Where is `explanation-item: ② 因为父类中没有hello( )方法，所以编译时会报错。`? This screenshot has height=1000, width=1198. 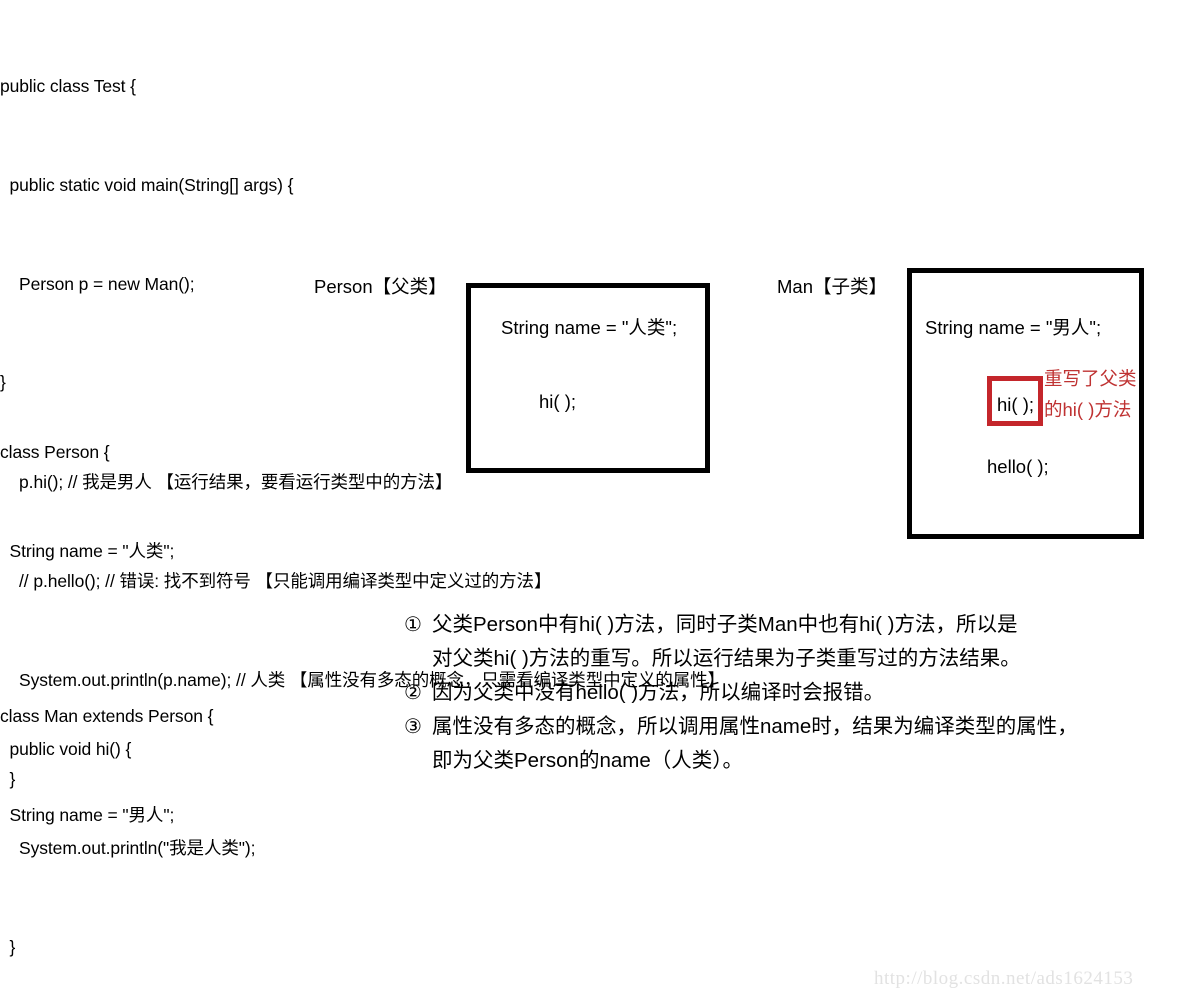 explanation-item: ② 因为父类中没有hello( )方法，所以编译时会报错。 is located at coordinates (799, 693).